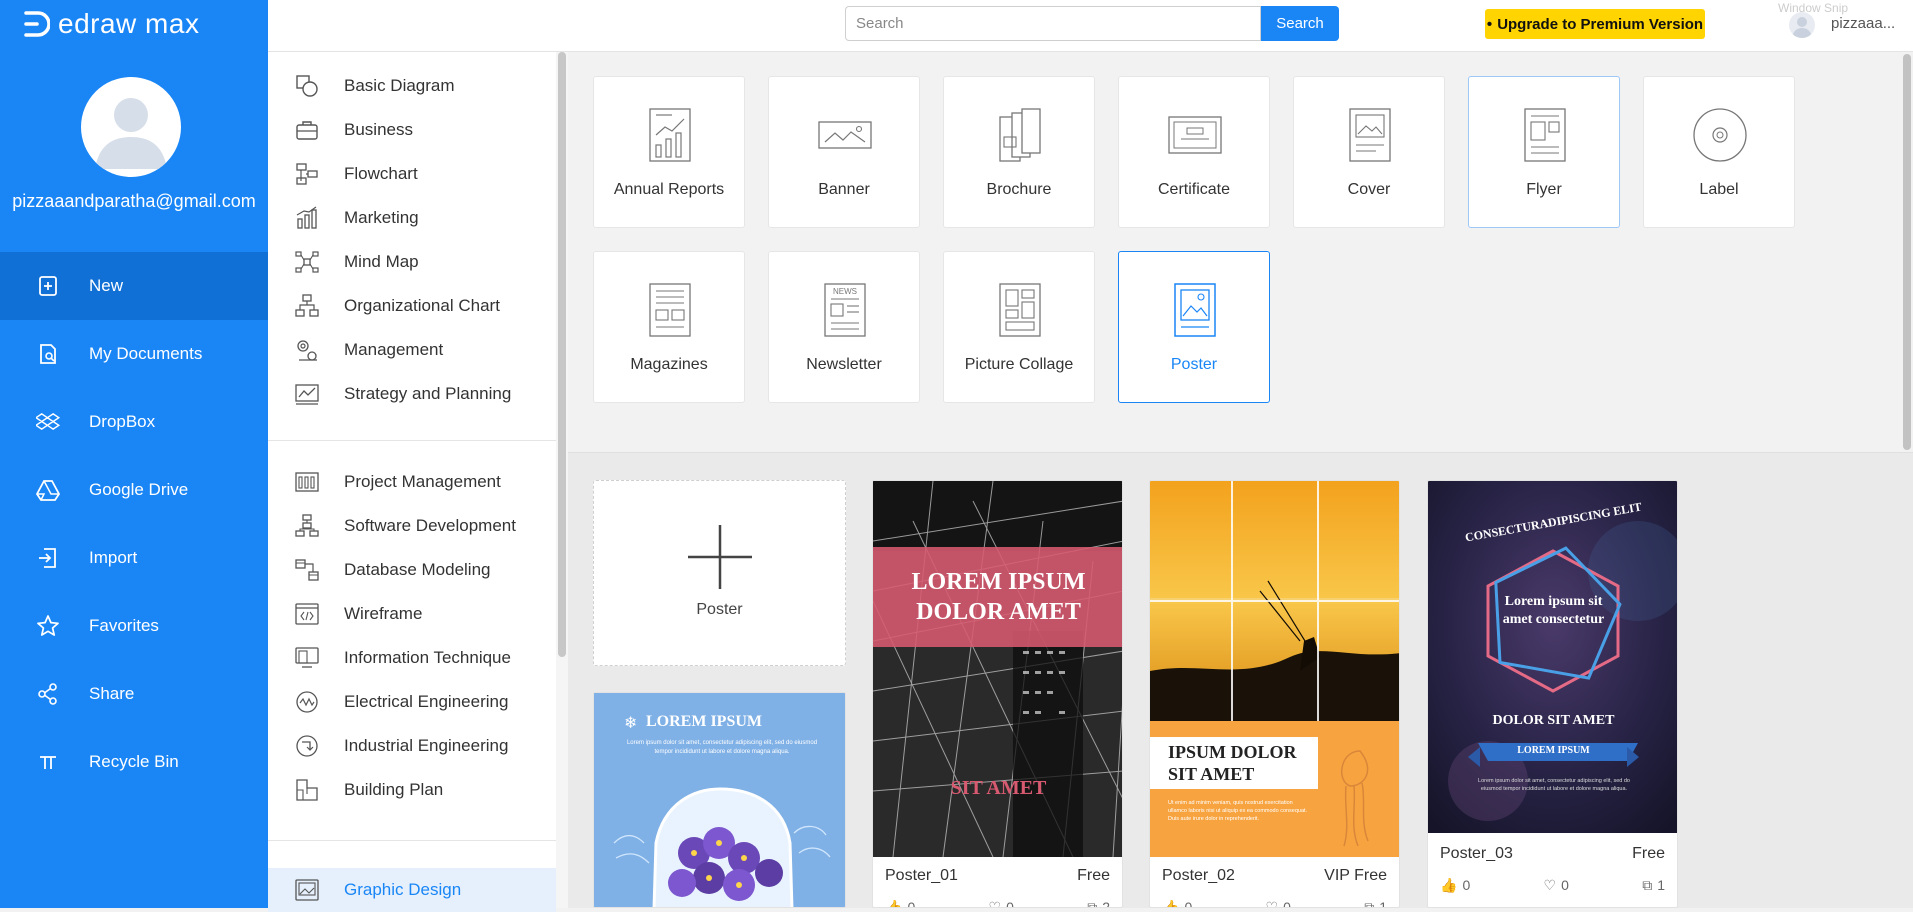  I want to click on template-certificate: Certificate, so click(1194, 152).